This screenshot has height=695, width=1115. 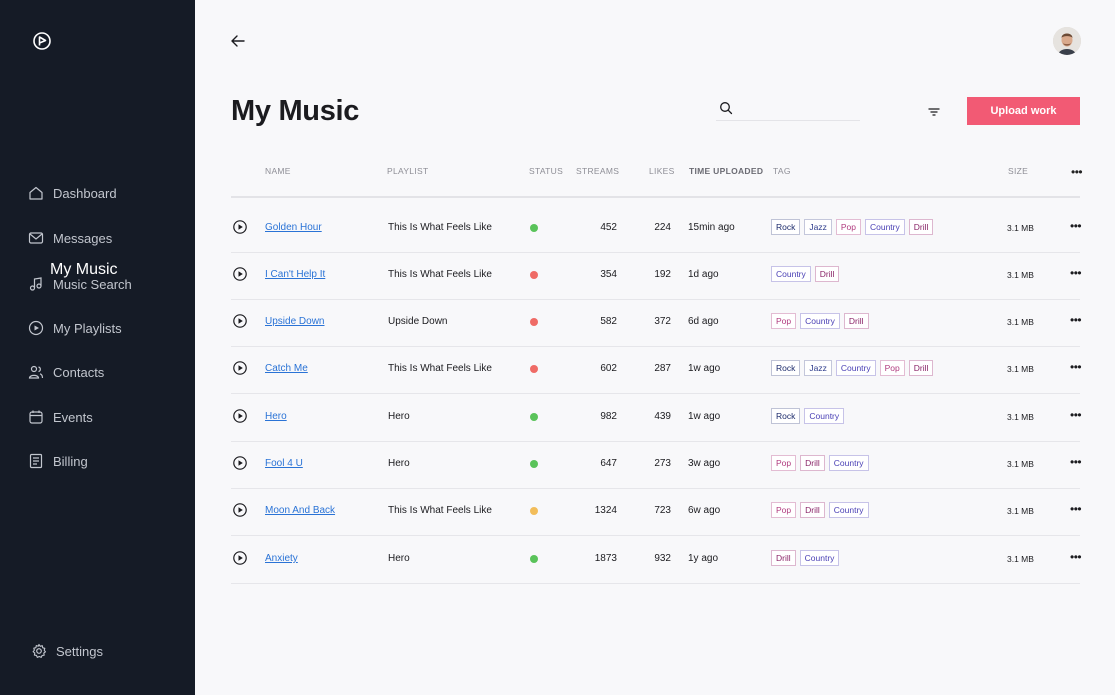 I want to click on track-name-link: Fool 4 U, so click(x=284, y=463).